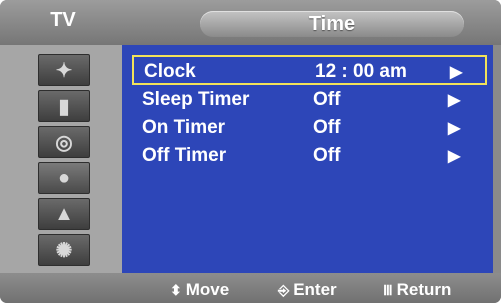 The image size is (501, 305). What do you see at coordinates (309, 70) in the screenshot?
I see `menu-row-clock: Clock 12 : 00 am ▶` at bounding box center [309, 70].